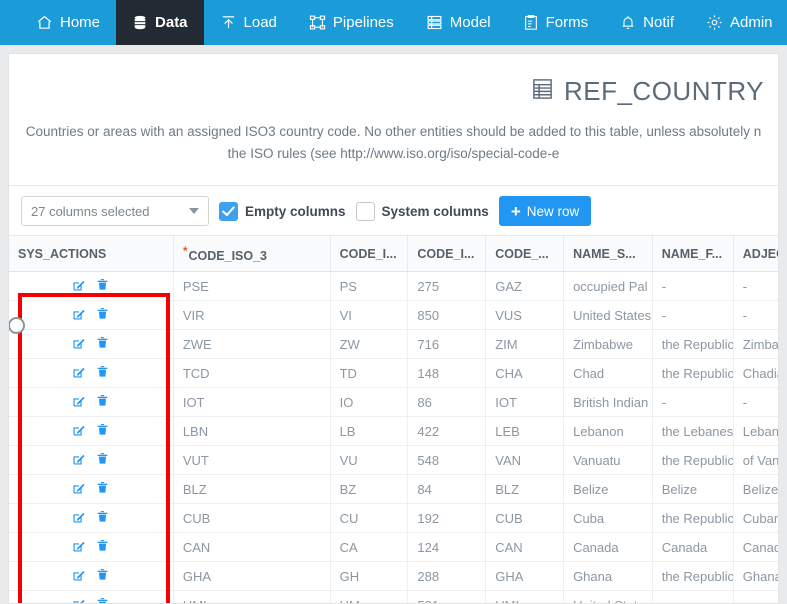  What do you see at coordinates (369, 402) in the screenshot?
I see `cell-code-iso-2: IO` at bounding box center [369, 402].